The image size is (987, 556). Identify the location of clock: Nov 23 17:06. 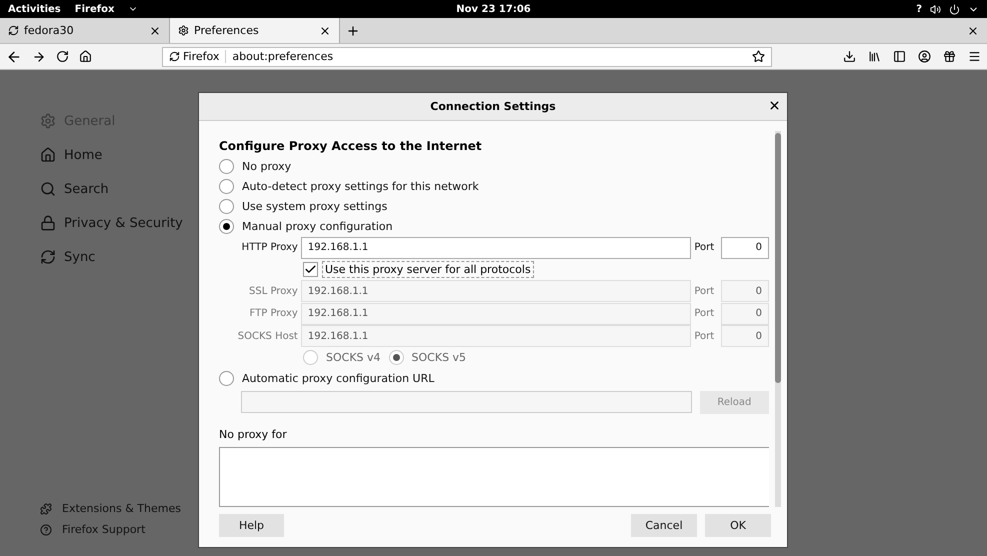
(493, 9).